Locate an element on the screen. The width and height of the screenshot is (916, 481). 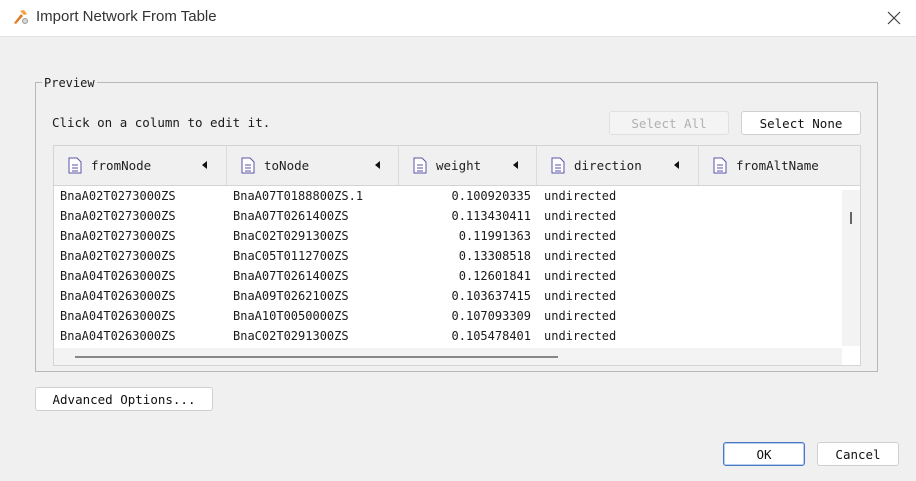
cell-weight: 0.105478401 is located at coordinates (491, 336).